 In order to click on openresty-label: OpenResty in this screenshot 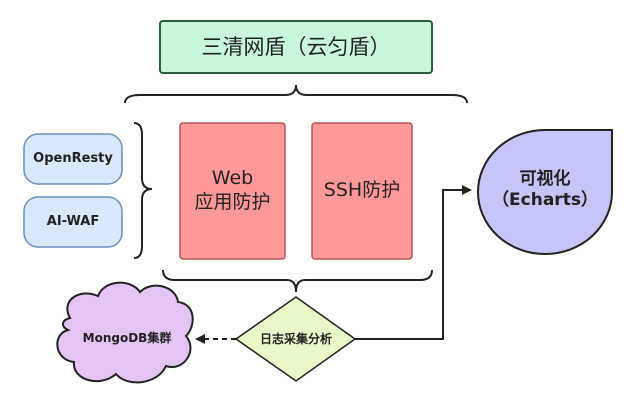, I will do `click(73, 158)`.